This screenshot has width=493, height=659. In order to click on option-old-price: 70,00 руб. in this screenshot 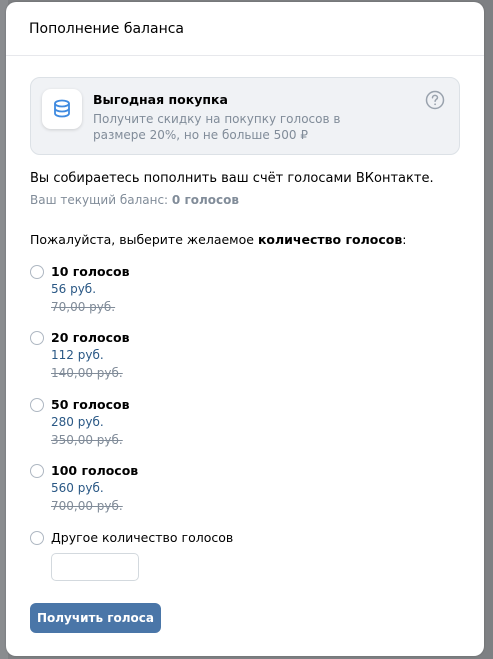, I will do `click(83, 307)`.